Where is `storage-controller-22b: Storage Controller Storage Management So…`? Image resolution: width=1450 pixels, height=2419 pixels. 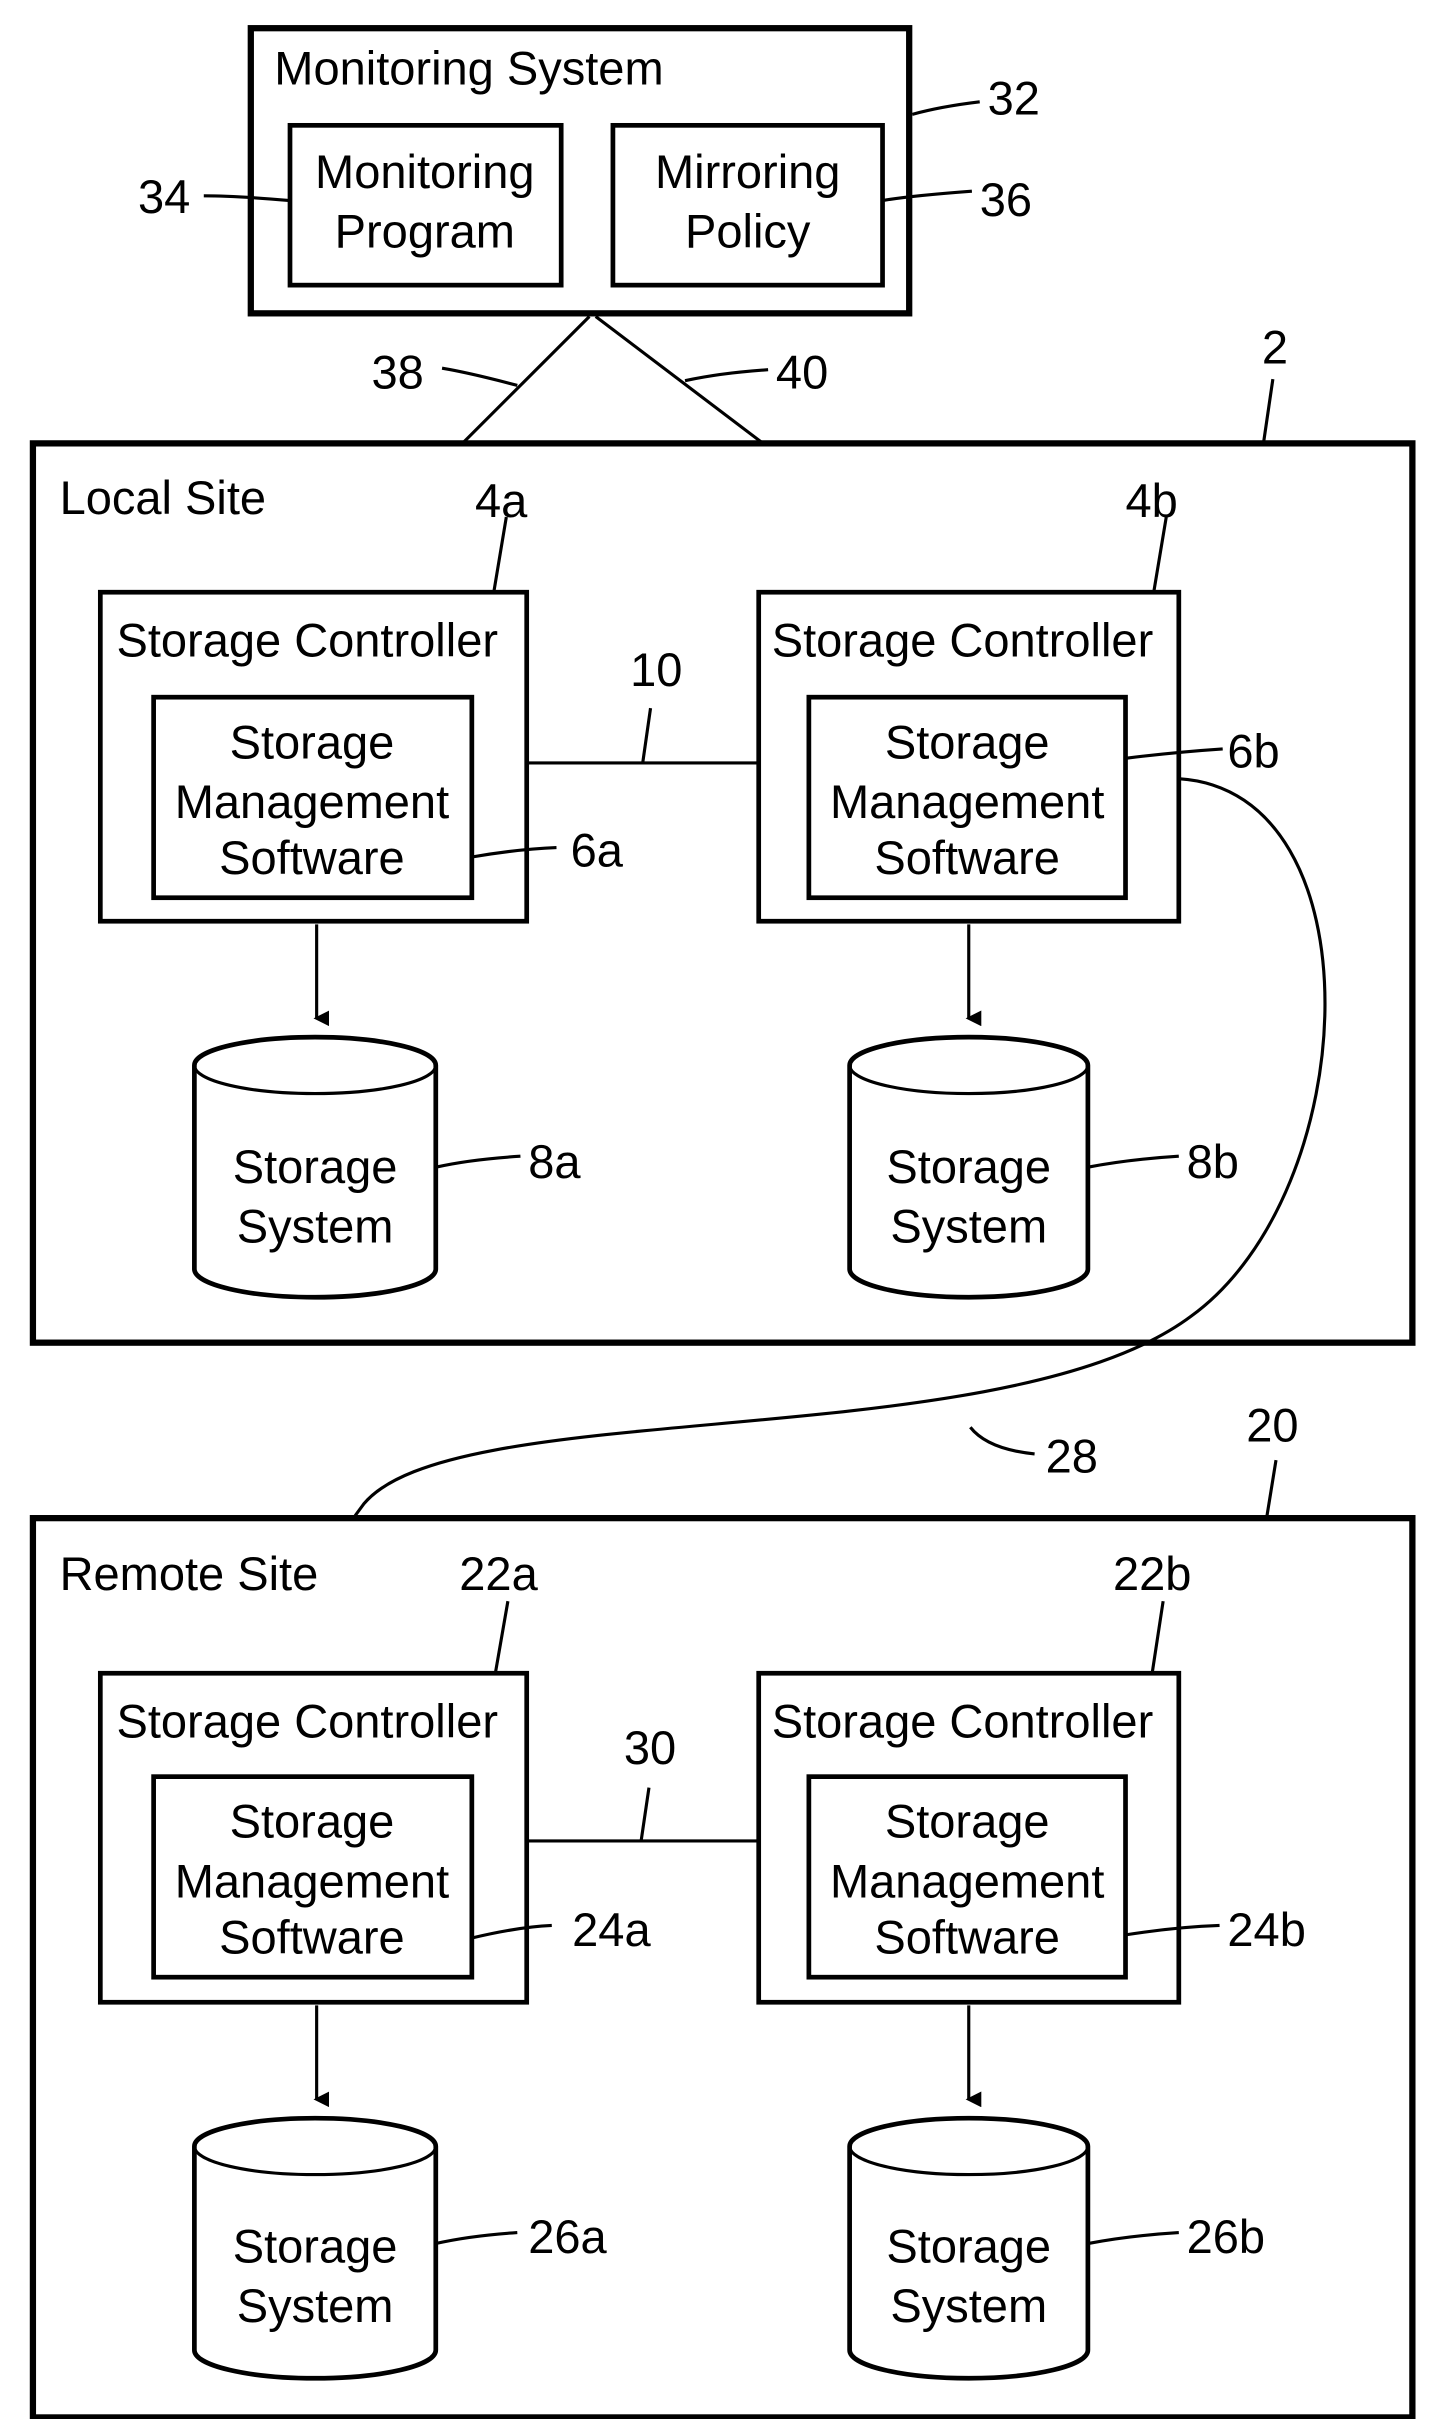 storage-controller-22b: Storage Controller Storage Management So… is located at coordinates (969, 1837).